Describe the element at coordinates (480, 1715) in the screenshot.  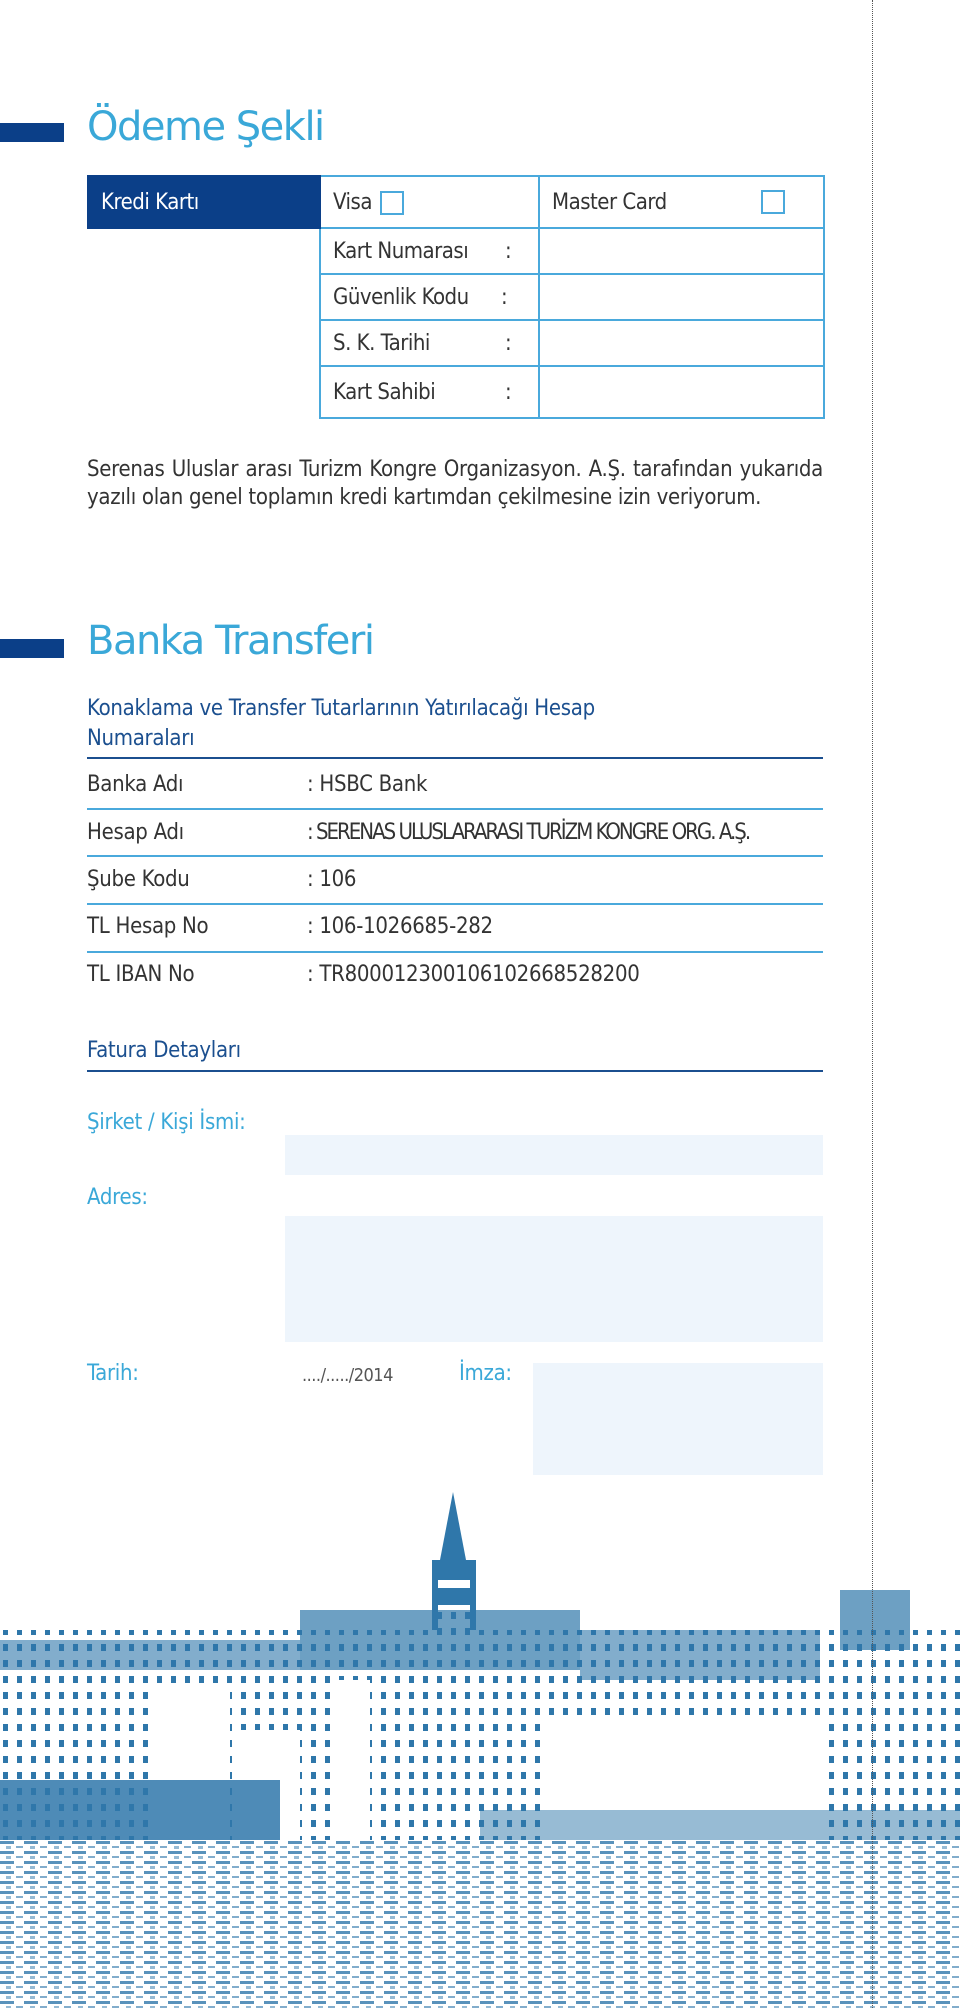
I see `buildings` at that location.